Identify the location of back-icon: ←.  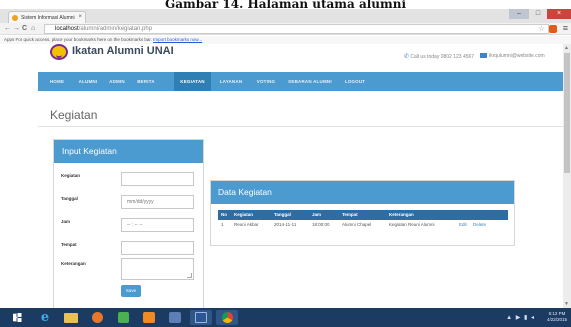
(7, 29).